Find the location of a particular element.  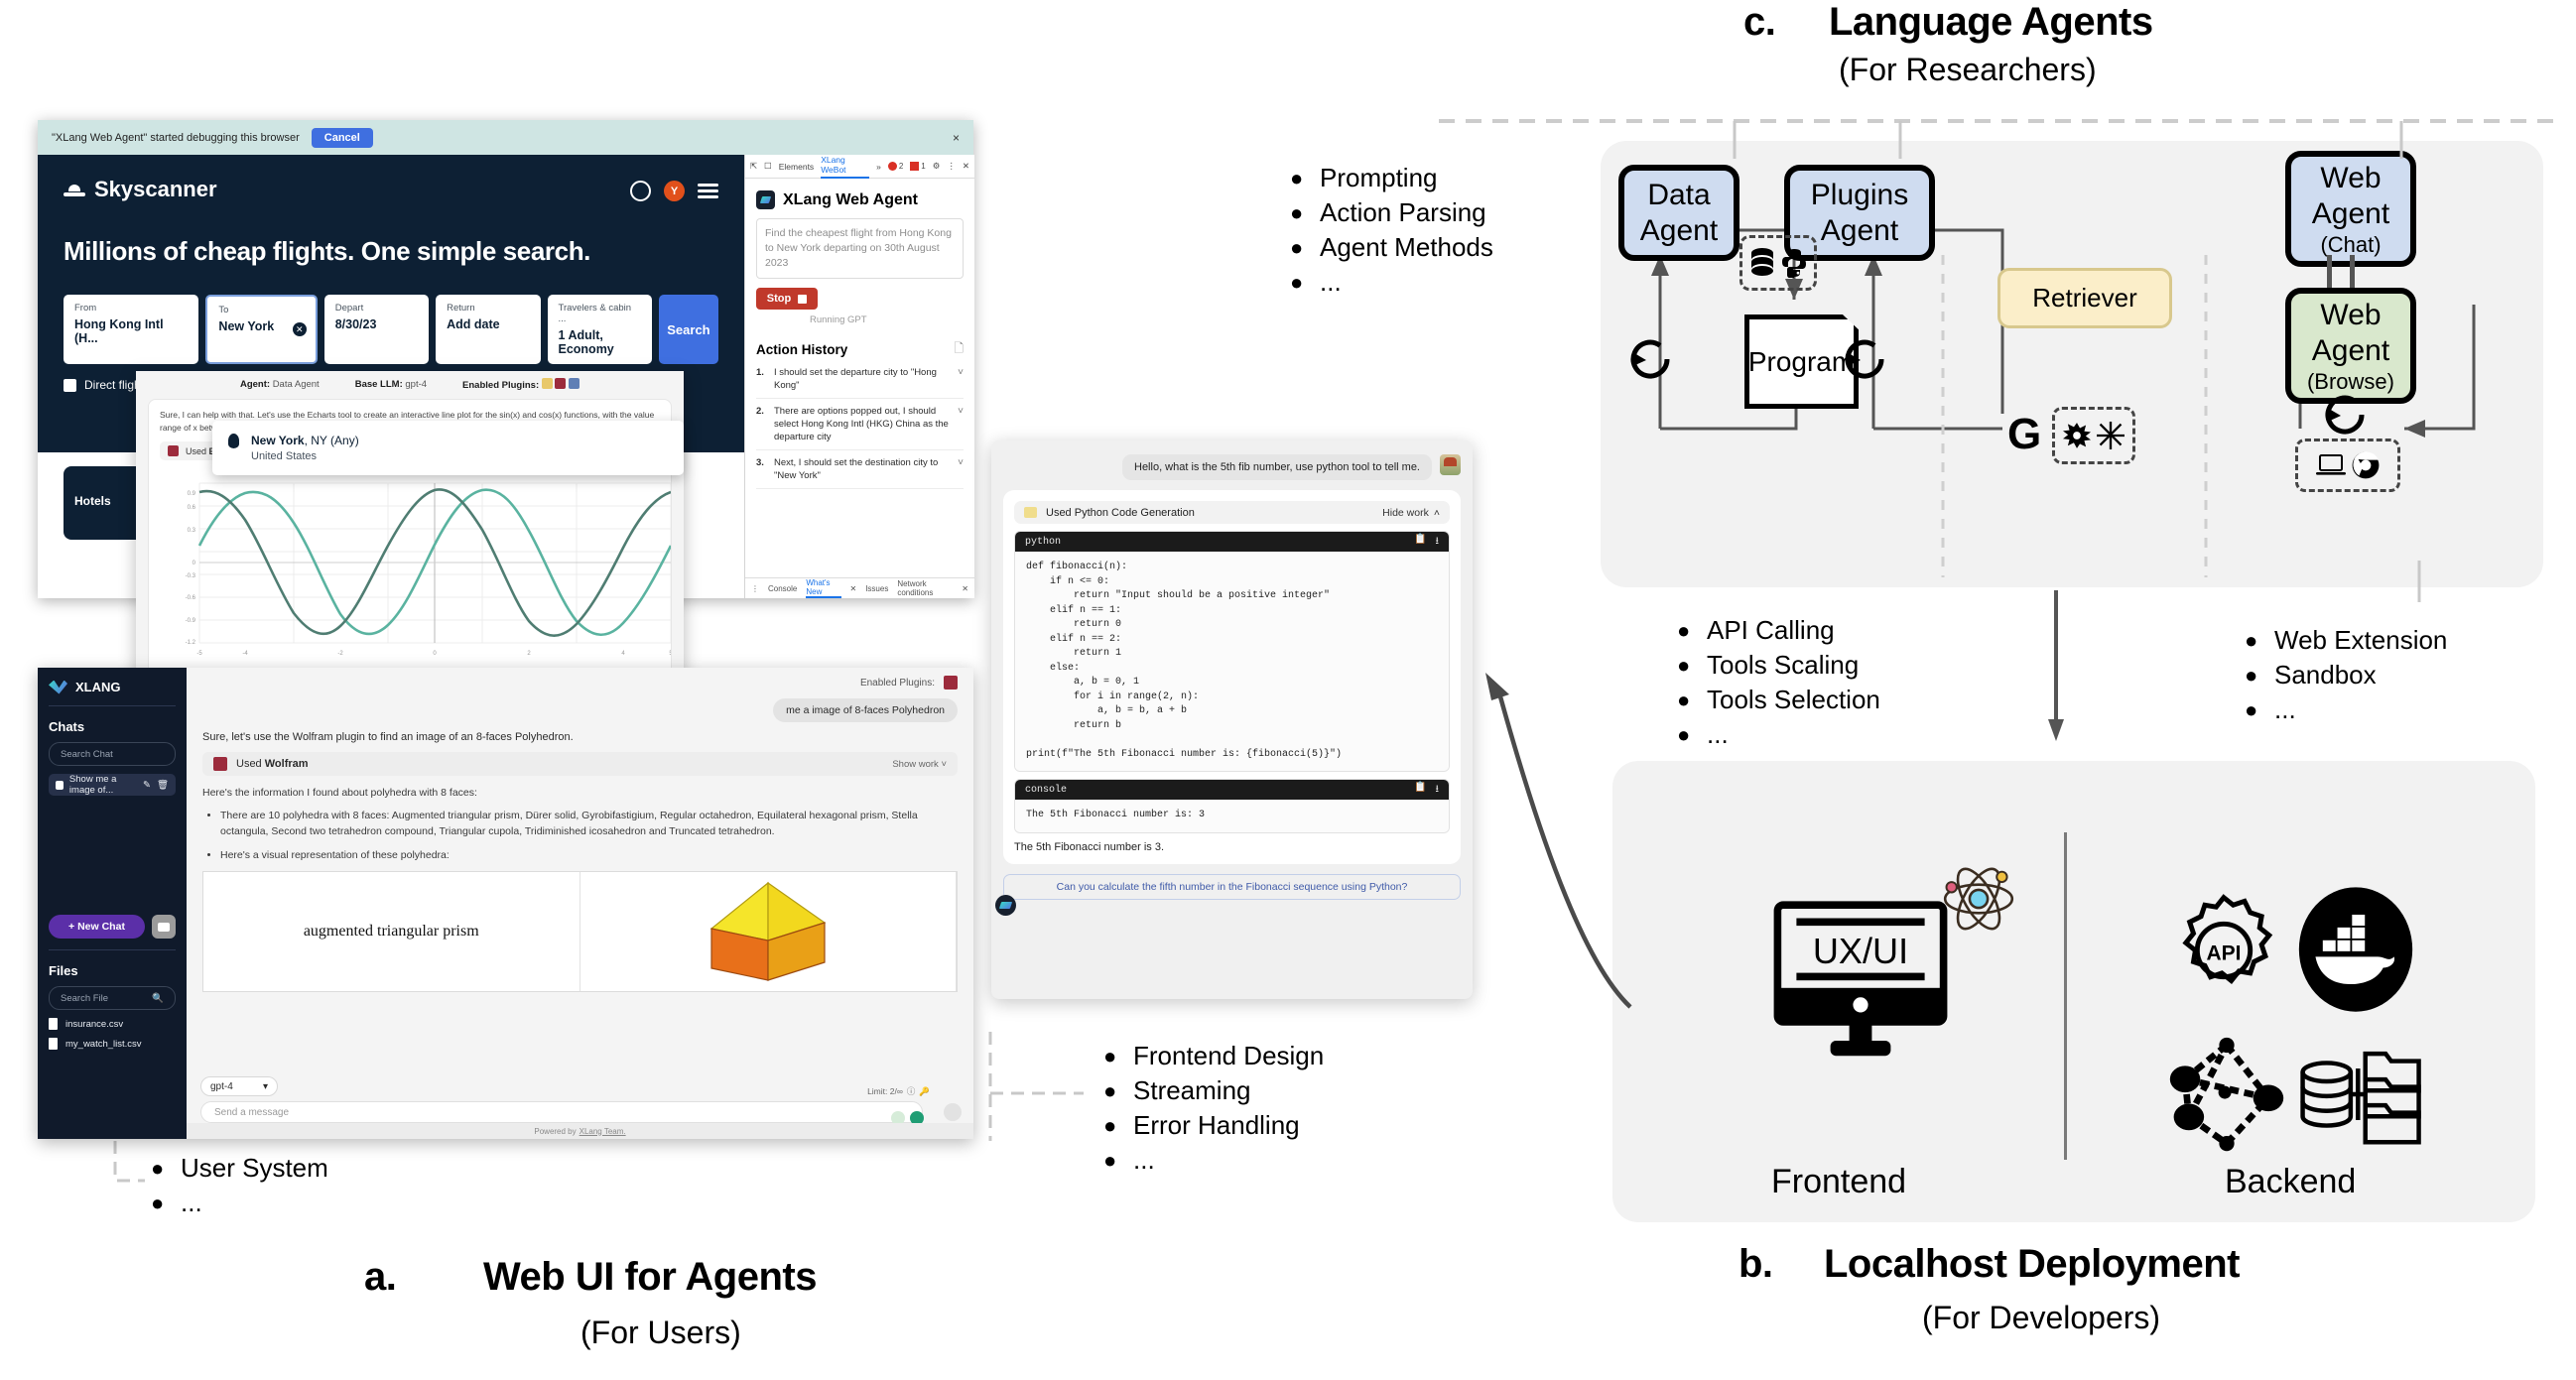

tab-network-conditions: Network conditions is located at coordinates (925, 588).